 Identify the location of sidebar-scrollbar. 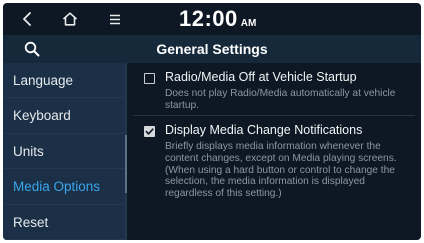
(126, 151).